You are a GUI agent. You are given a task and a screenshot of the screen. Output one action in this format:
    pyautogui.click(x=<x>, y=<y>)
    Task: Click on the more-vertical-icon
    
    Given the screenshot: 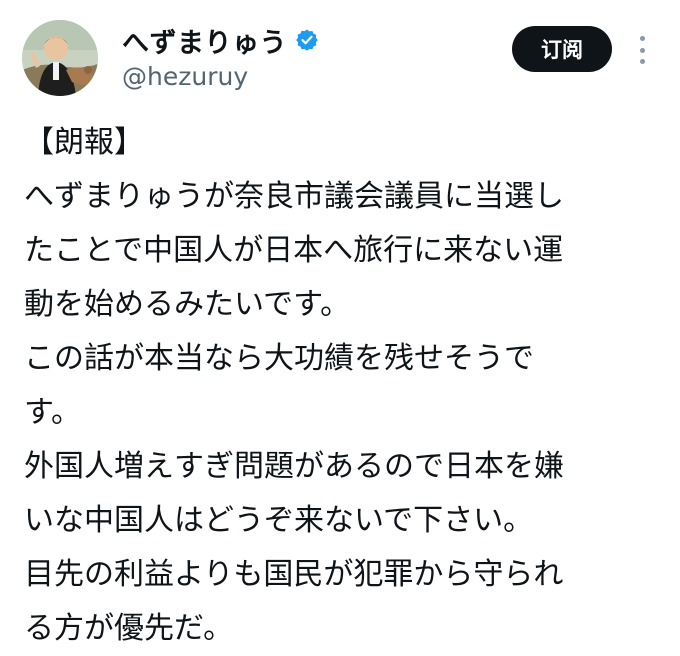 What is the action you would take?
    pyautogui.click(x=642, y=50)
    